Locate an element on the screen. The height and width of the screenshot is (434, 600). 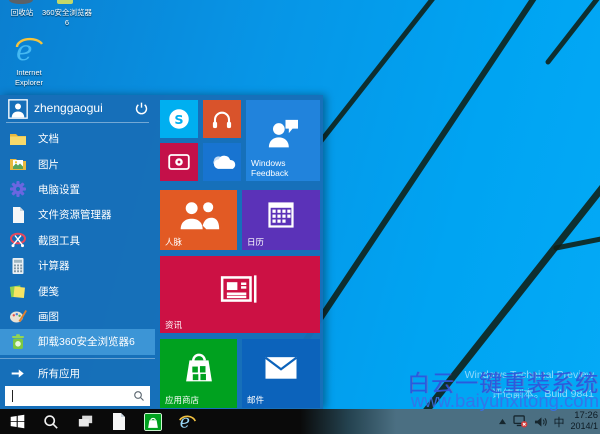
uninstall-360-icon is located at coordinates (18, 342).